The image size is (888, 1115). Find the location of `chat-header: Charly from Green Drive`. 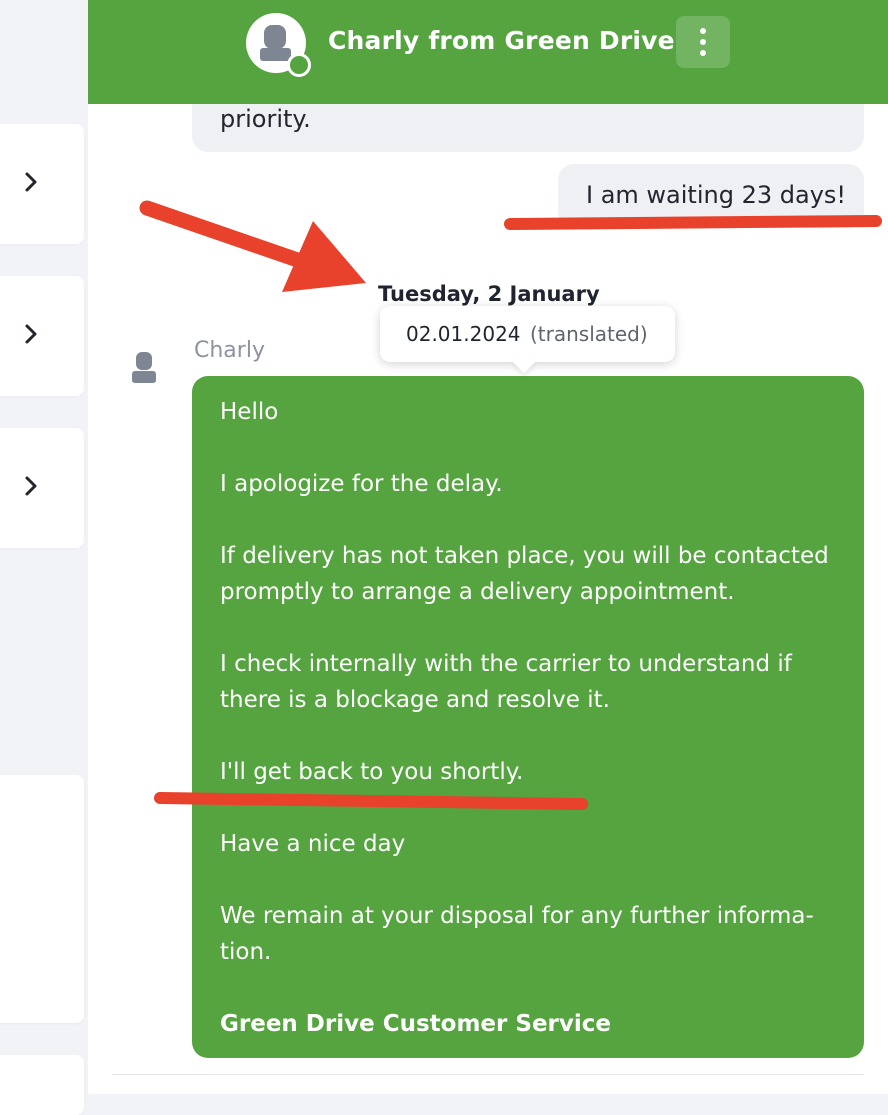

chat-header: Charly from Green Drive is located at coordinates (488, 52).